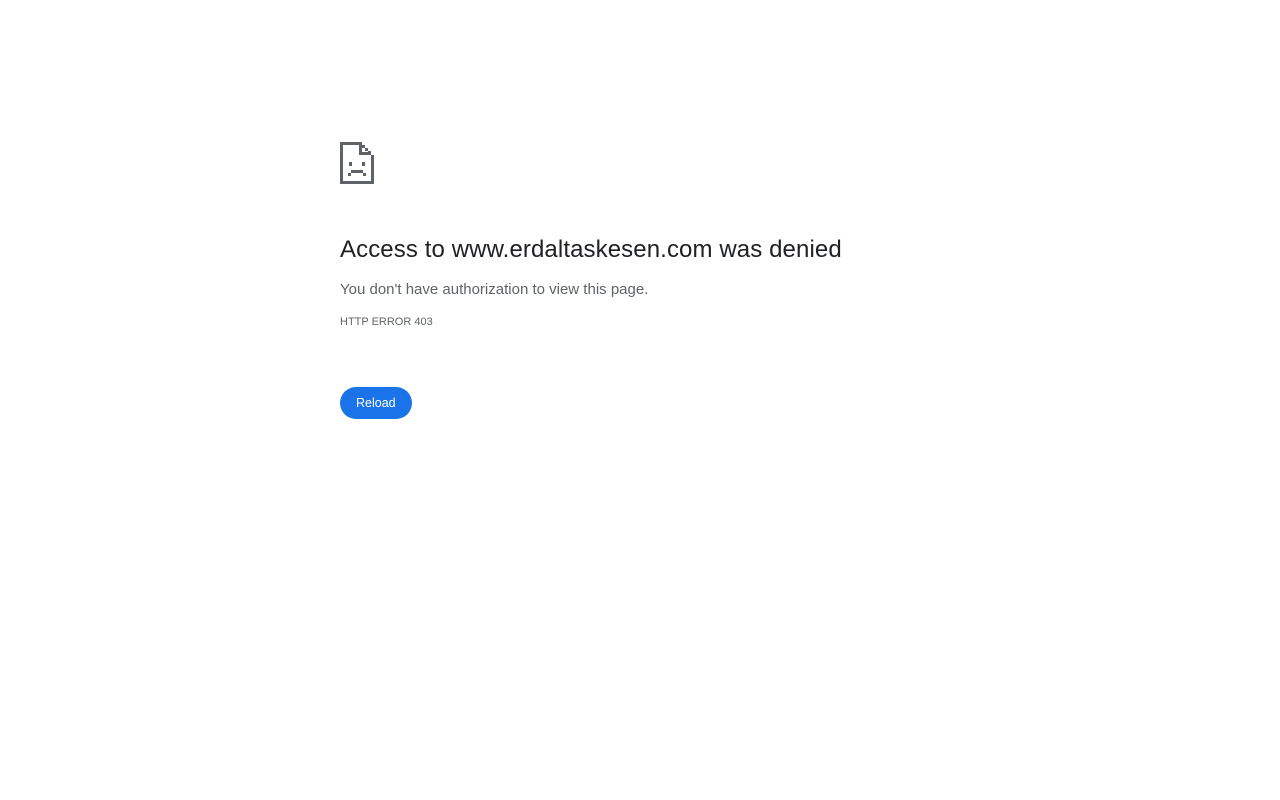 This screenshot has width=1280, height=800. I want to click on sad-page-icon, so click(357, 163).